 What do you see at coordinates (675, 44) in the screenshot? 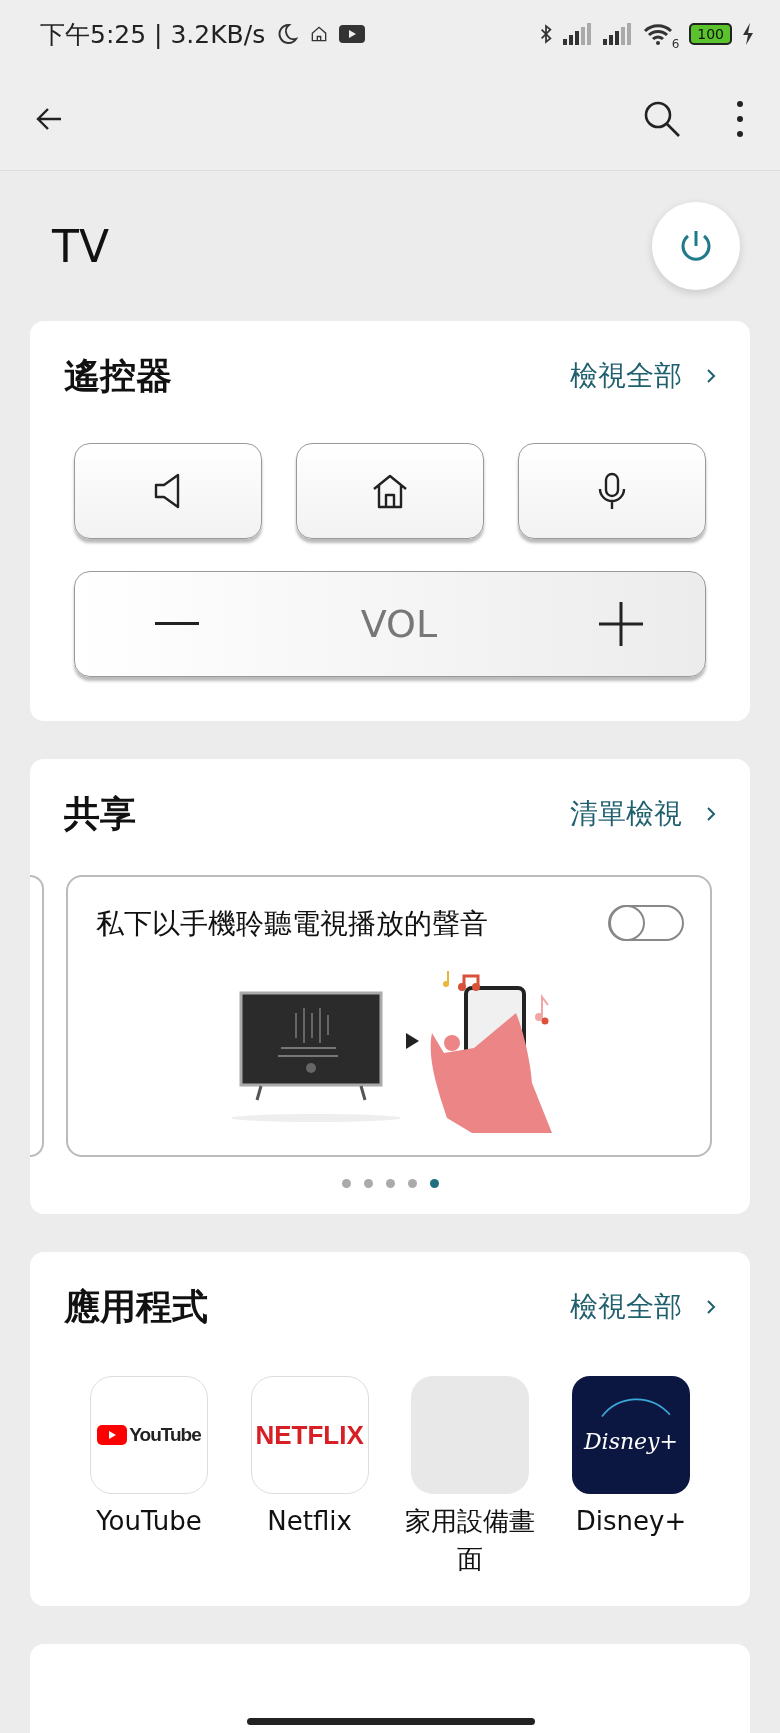
I see `wifi-band-label: 6` at bounding box center [675, 44].